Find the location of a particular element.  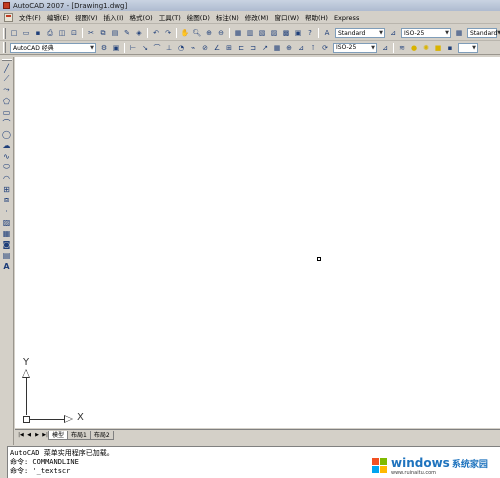

workspace-settings-icon: ⚙ is located at coordinates (104, 48).